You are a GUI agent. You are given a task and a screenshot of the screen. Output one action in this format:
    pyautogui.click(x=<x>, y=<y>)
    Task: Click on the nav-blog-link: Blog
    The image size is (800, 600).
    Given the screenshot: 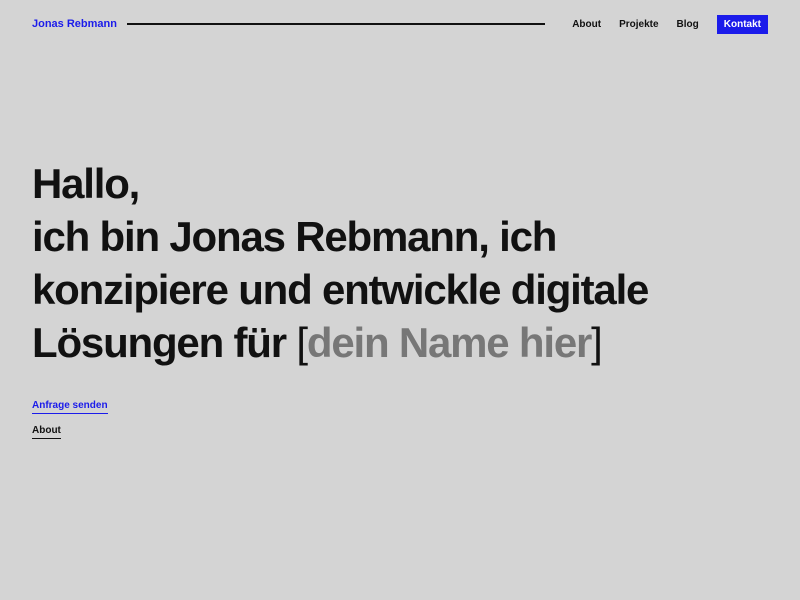 What is the action you would take?
    pyautogui.click(x=688, y=24)
    